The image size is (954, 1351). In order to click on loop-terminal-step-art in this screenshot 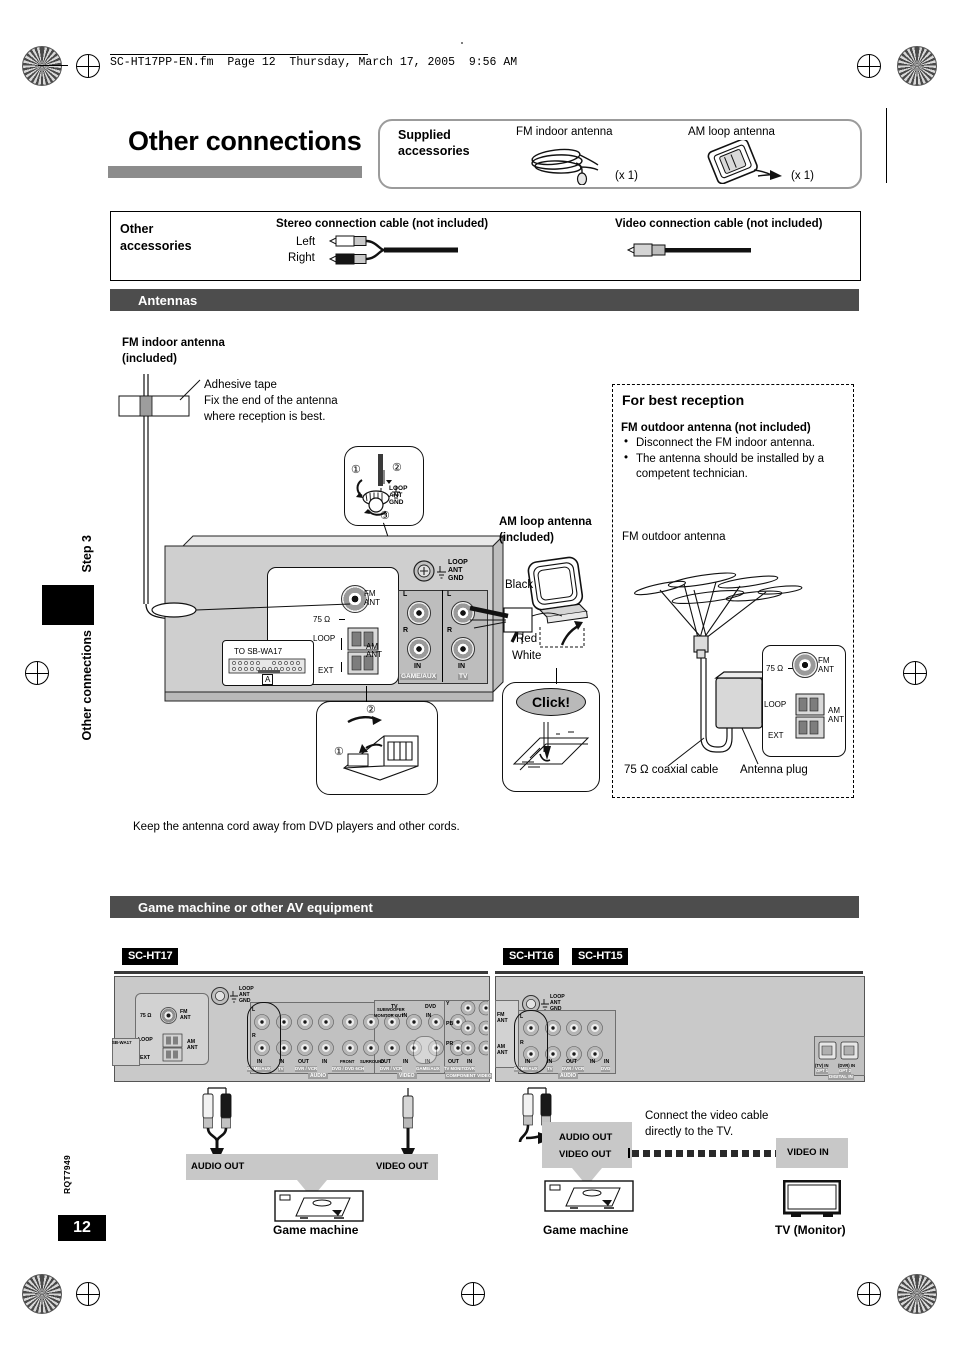, I will do `click(378, 485)`.